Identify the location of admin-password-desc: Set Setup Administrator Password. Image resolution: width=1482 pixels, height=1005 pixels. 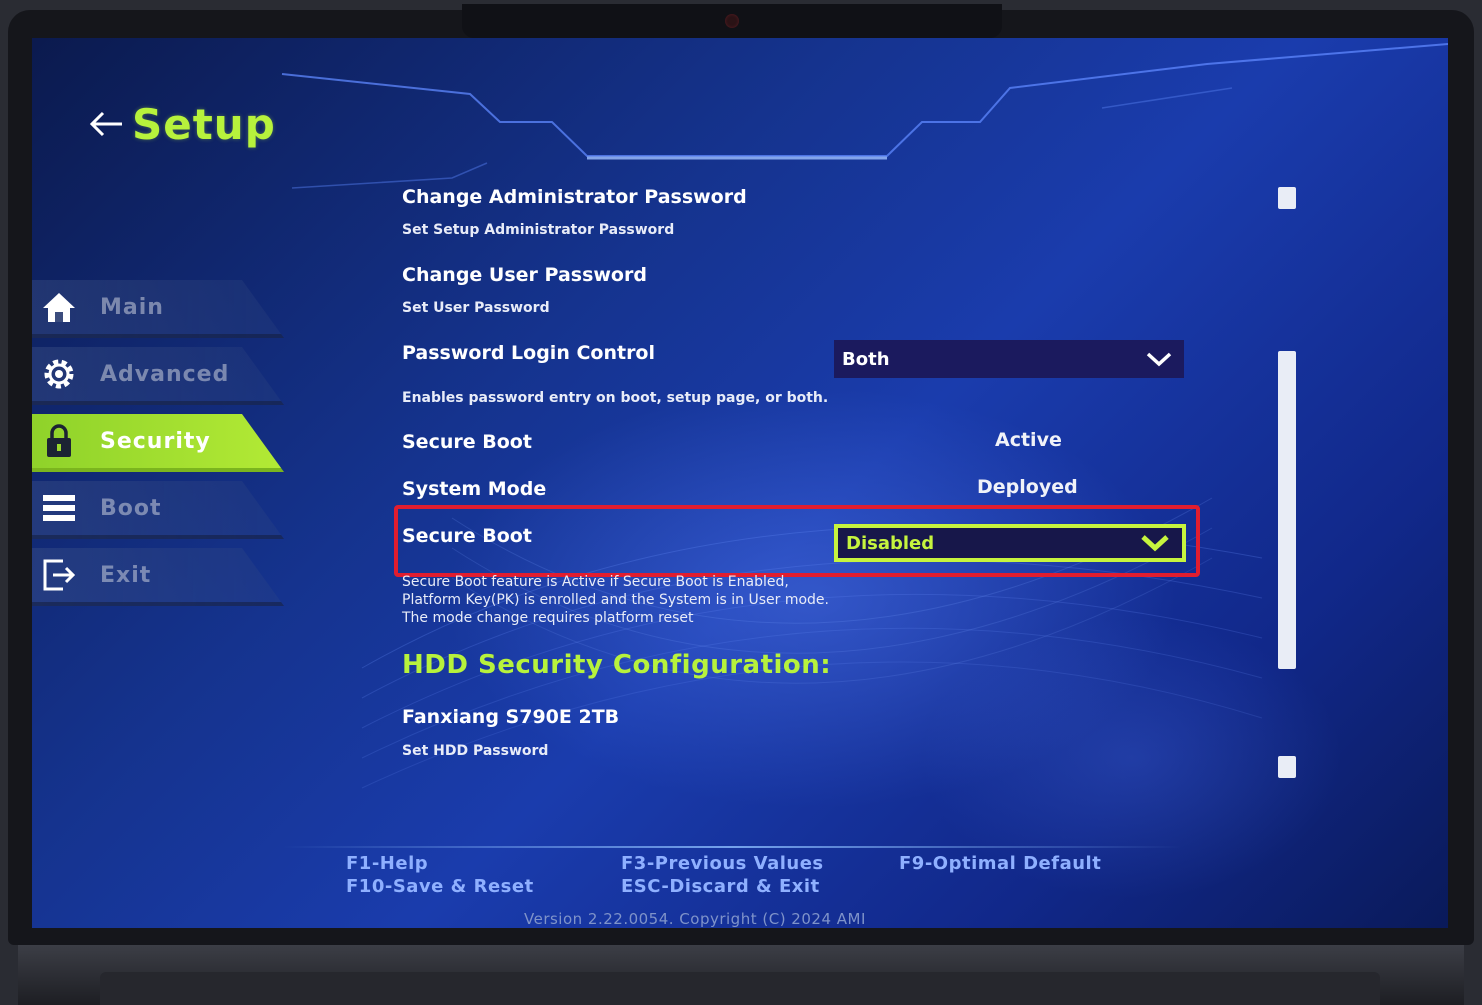
(538, 230).